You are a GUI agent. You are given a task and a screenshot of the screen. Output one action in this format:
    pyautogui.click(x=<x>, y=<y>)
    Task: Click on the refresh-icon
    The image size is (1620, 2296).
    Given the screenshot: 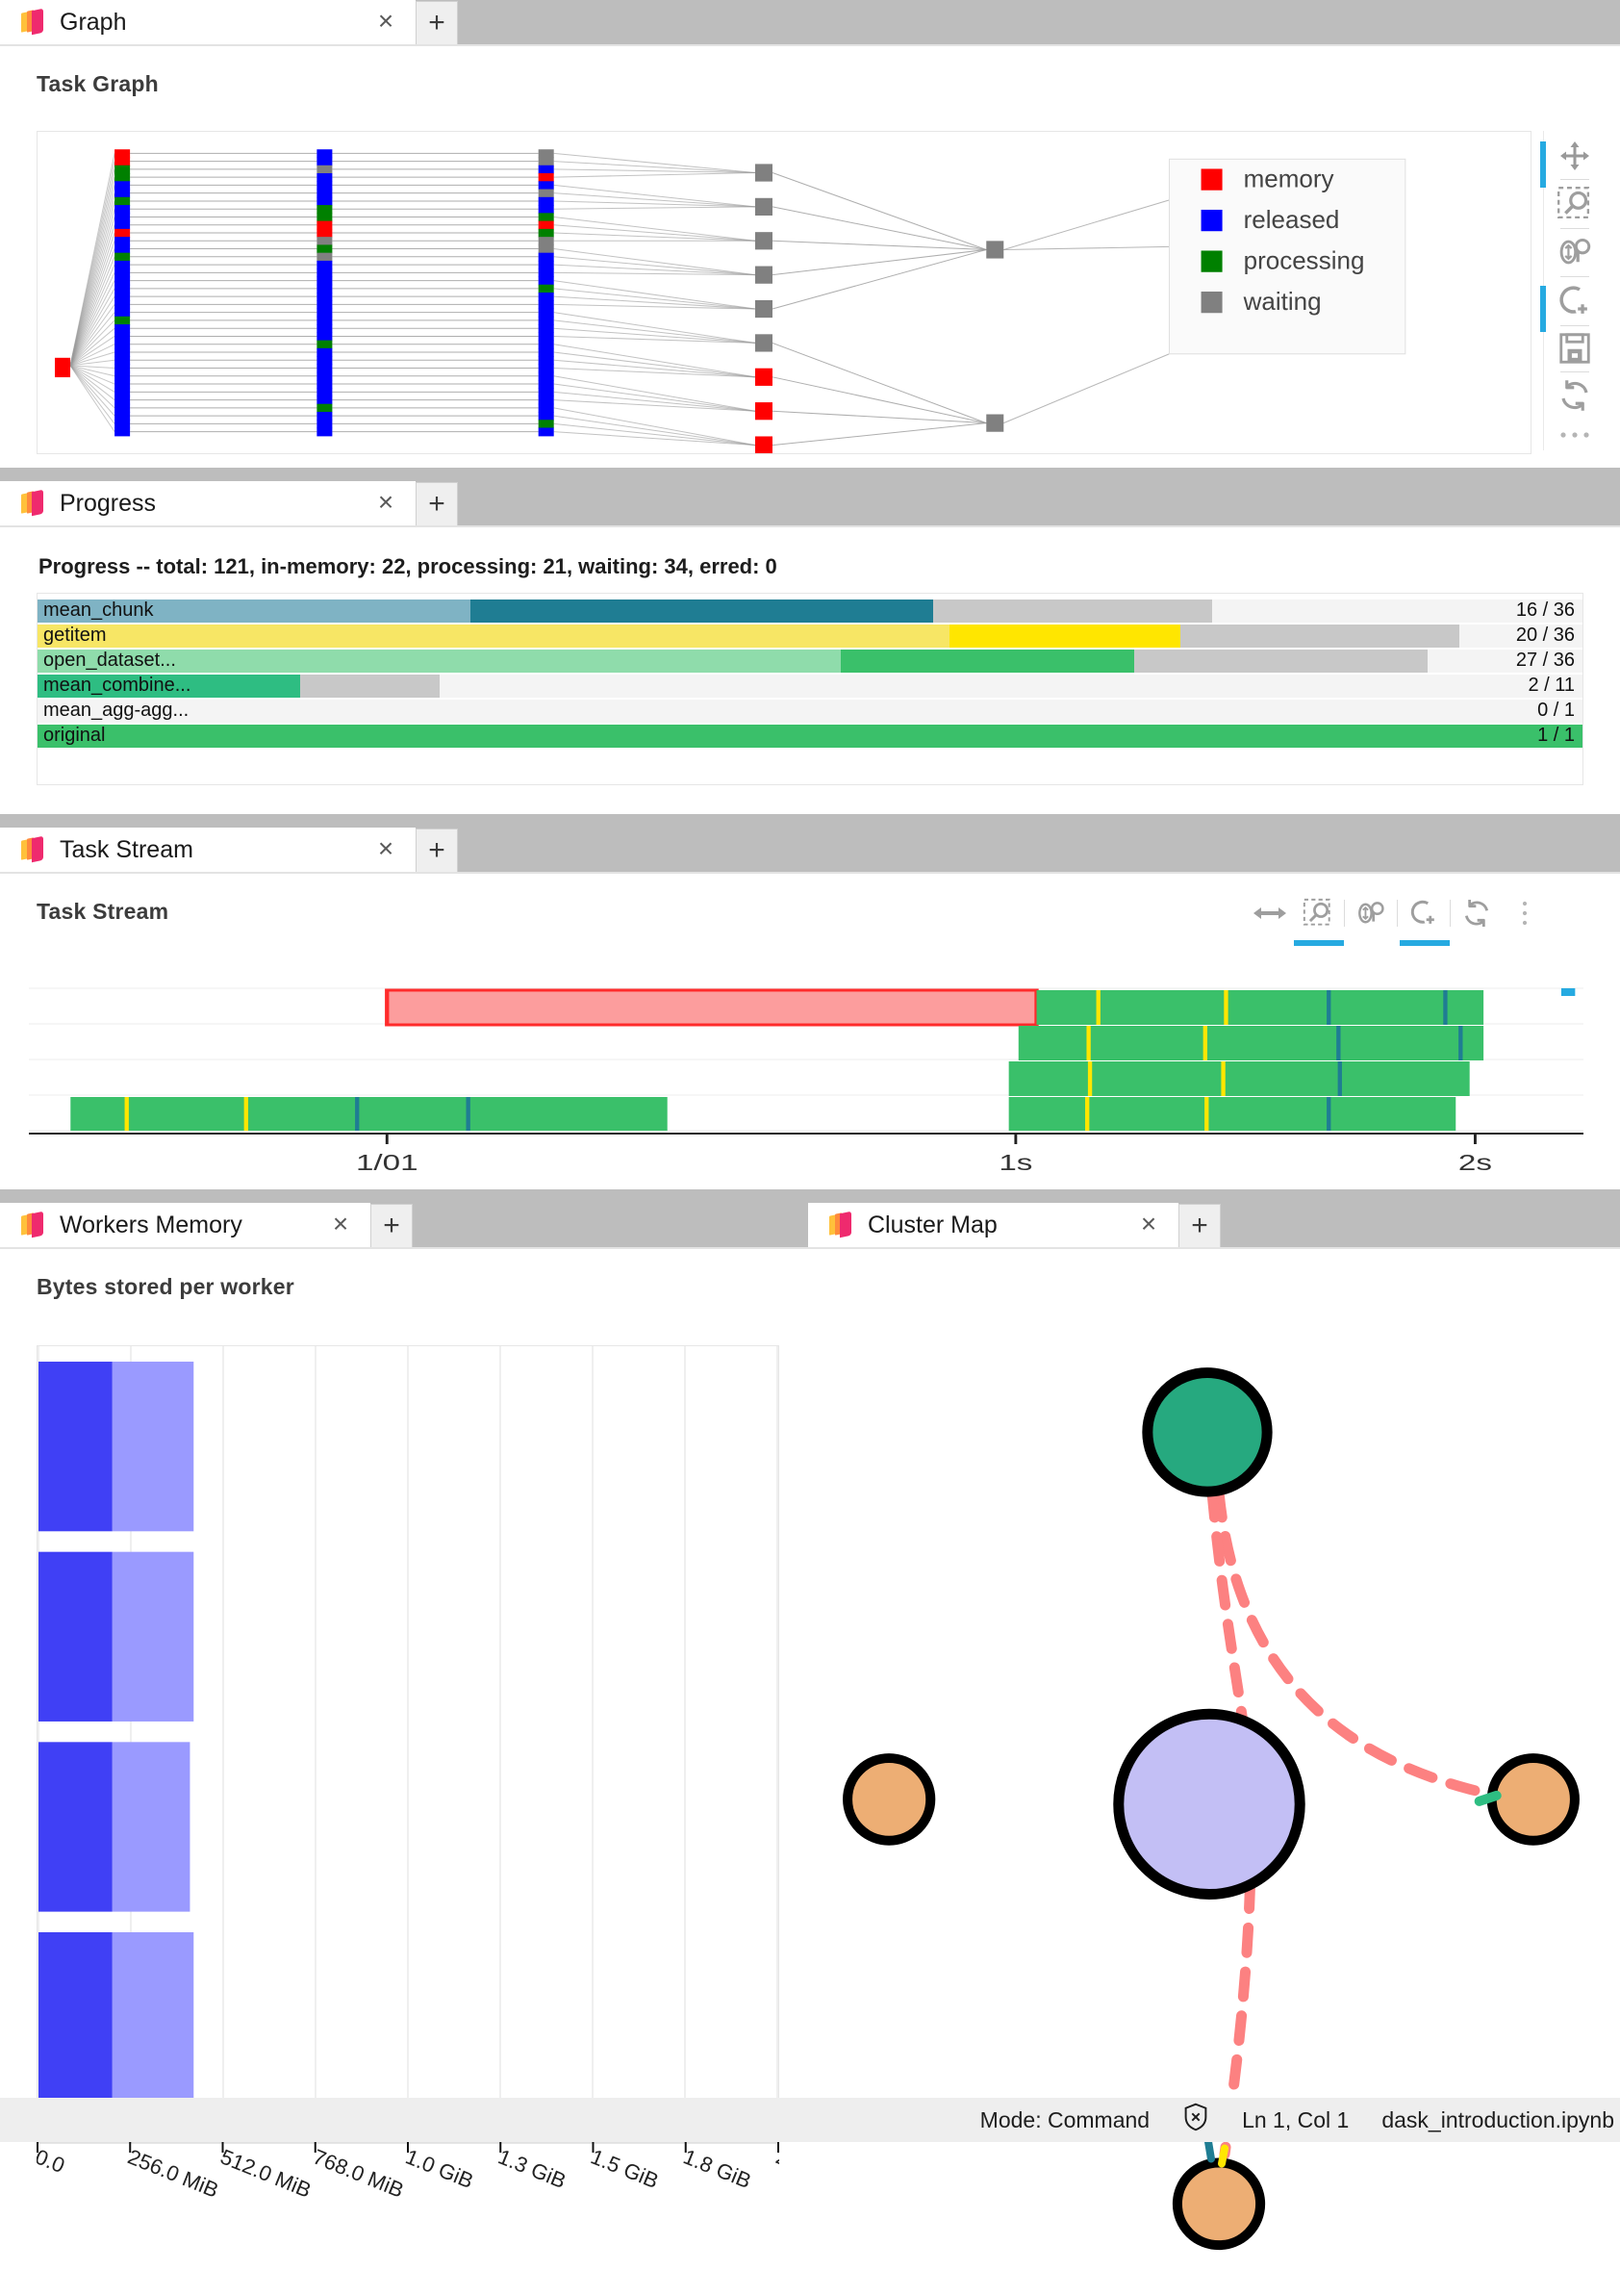 What is the action you would take?
    pyautogui.click(x=1575, y=396)
    